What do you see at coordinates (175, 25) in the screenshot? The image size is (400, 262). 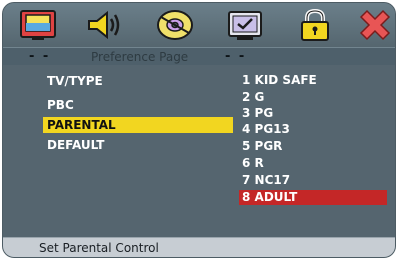 I see `video-setup-disc-icon` at bounding box center [175, 25].